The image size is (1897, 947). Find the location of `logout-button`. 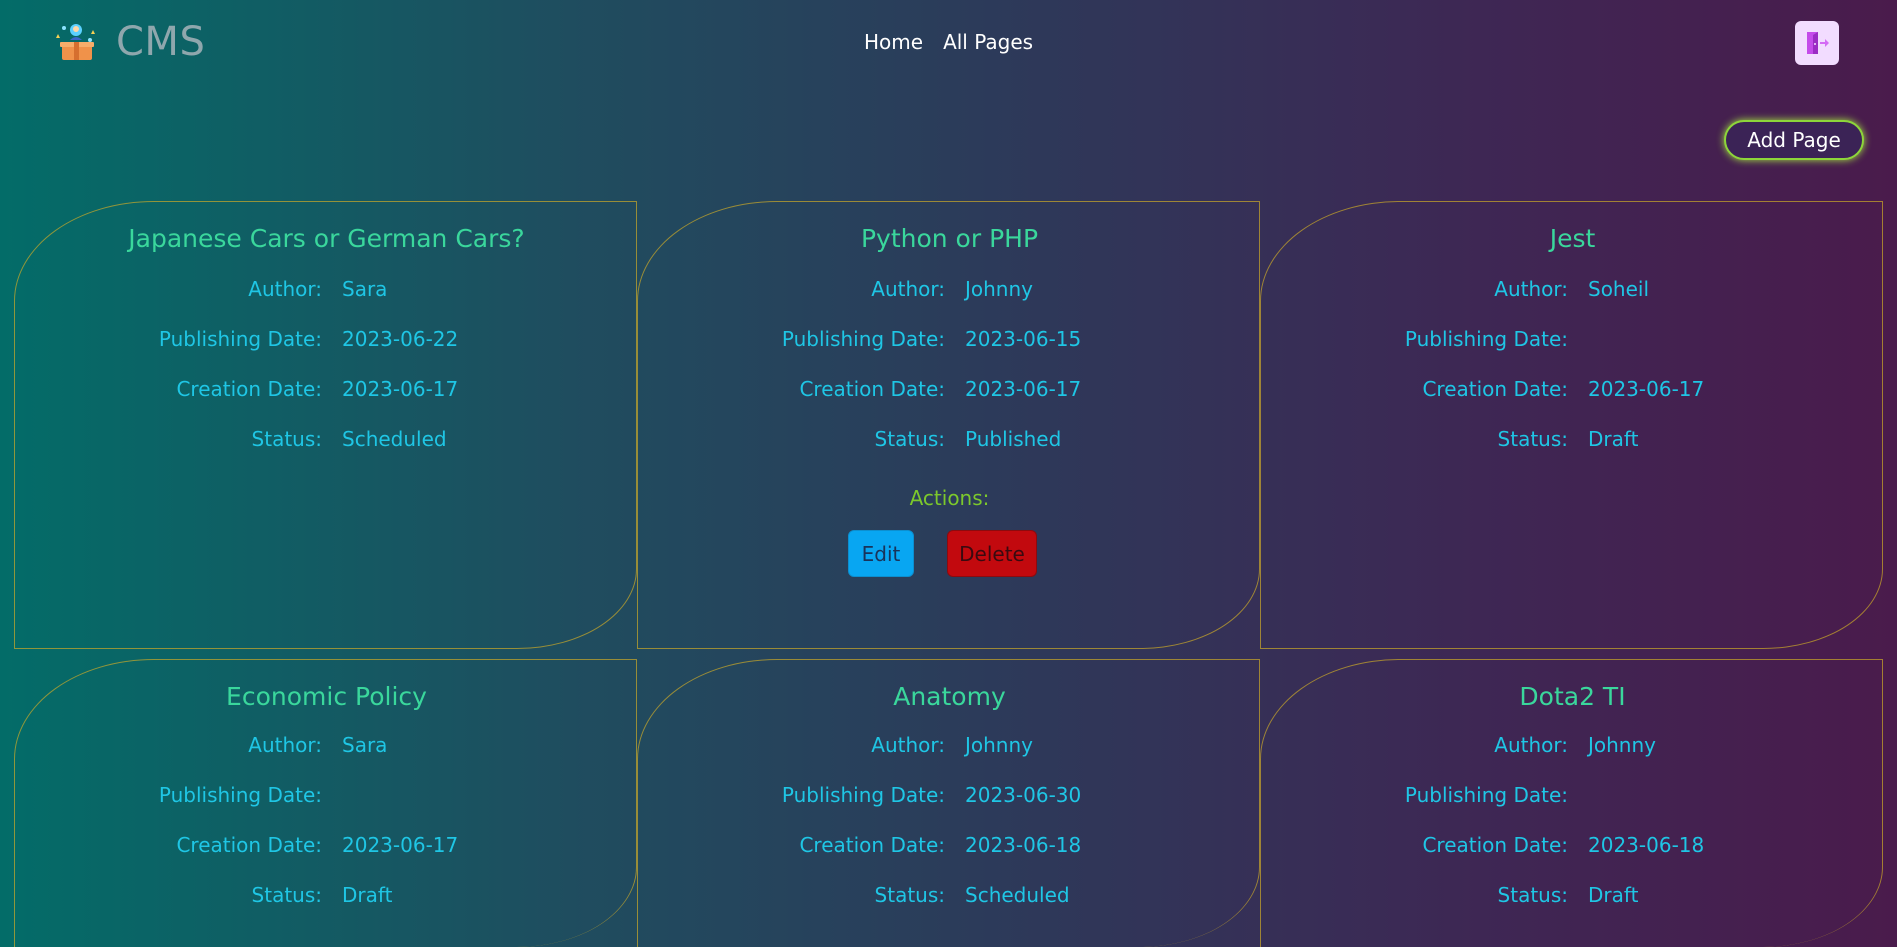

logout-button is located at coordinates (1817, 43).